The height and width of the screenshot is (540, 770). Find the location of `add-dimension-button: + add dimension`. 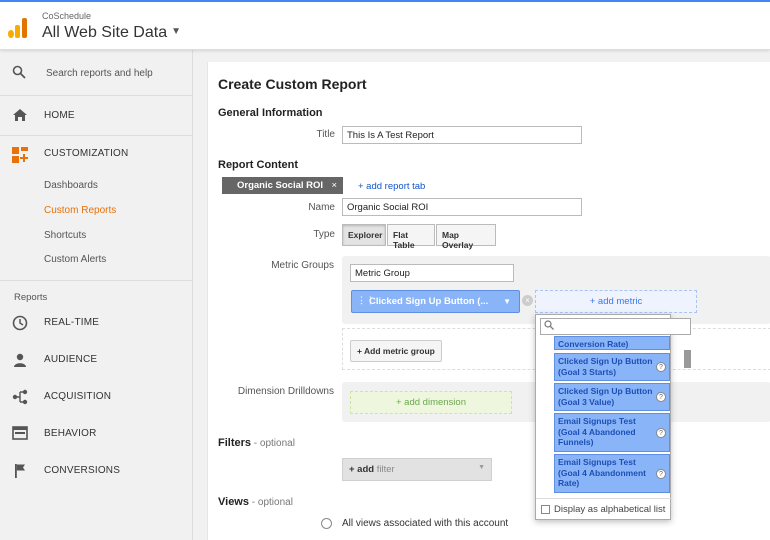

add-dimension-button: + add dimension is located at coordinates (431, 402).